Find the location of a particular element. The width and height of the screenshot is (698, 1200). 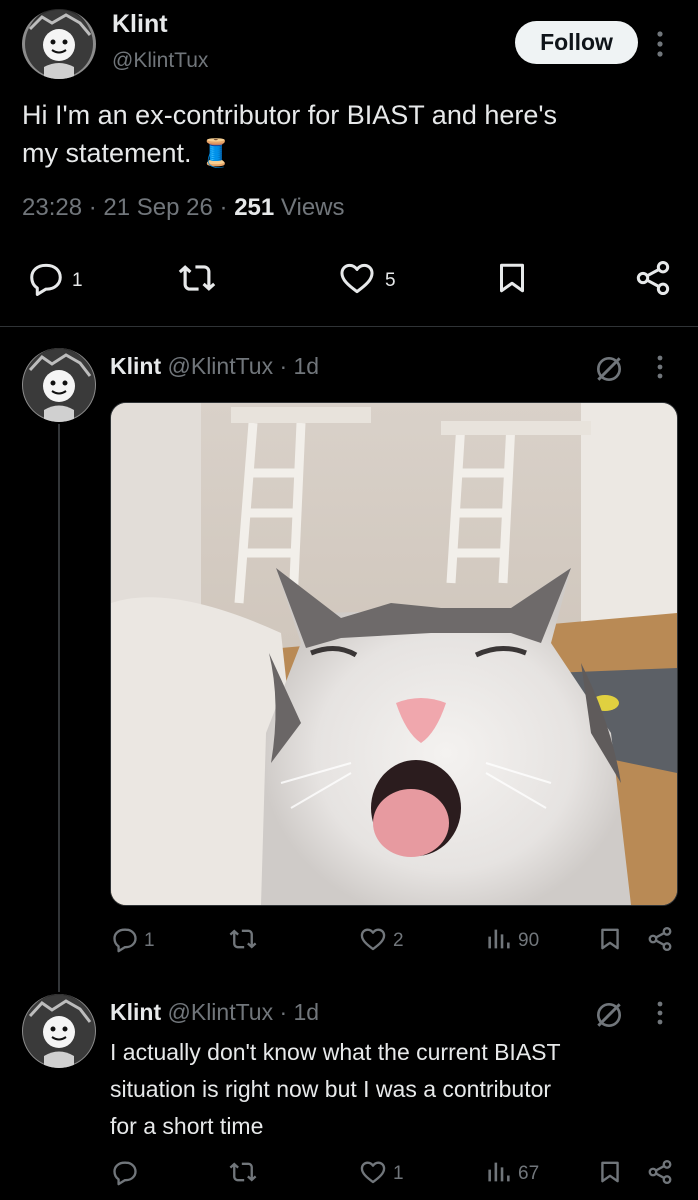

reply1-author-name: Klint is located at coordinates (135, 366).